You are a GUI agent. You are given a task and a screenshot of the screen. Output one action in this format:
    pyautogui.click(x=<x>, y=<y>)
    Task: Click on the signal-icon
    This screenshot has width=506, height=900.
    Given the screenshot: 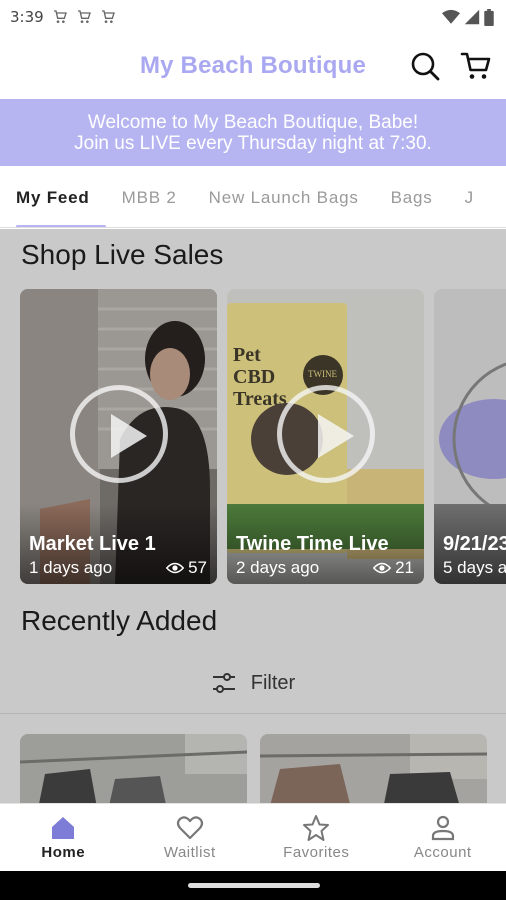 What is the action you would take?
    pyautogui.click(x=472, y=17)
    